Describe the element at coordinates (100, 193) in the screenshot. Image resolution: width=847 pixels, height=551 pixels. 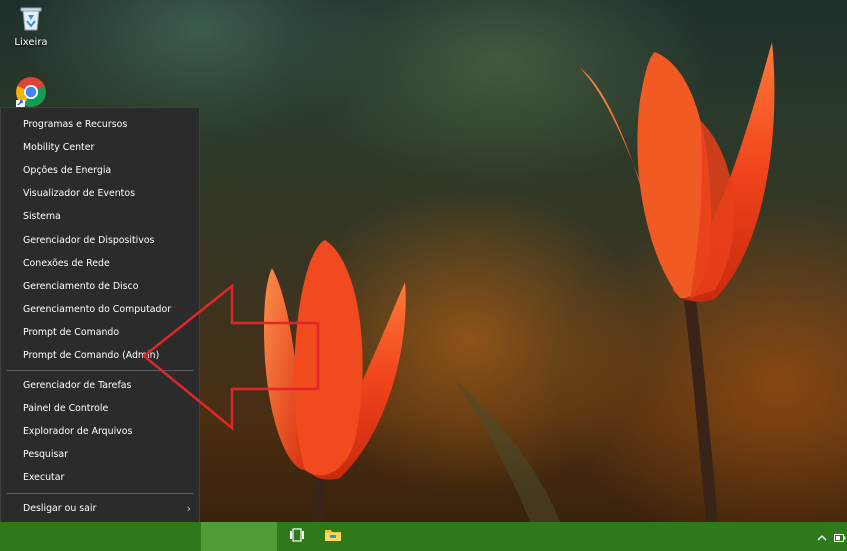
I see `menu-item-visualizador-de-eventos: Visualizador de Eventos` at that location.